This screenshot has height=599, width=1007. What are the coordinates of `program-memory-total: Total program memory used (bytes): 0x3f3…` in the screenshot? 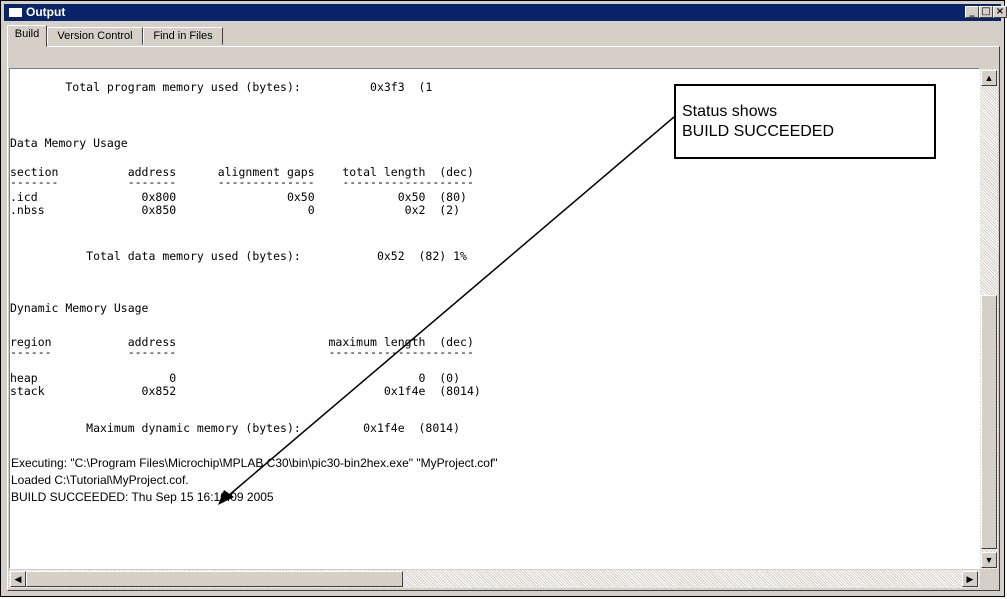 It's located at (221, 87).